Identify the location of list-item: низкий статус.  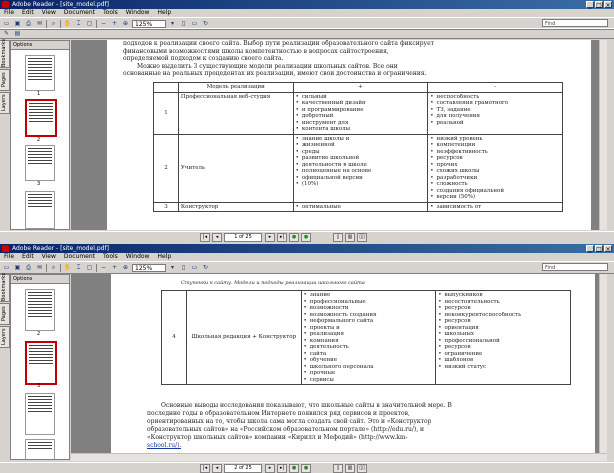
(503, 367).